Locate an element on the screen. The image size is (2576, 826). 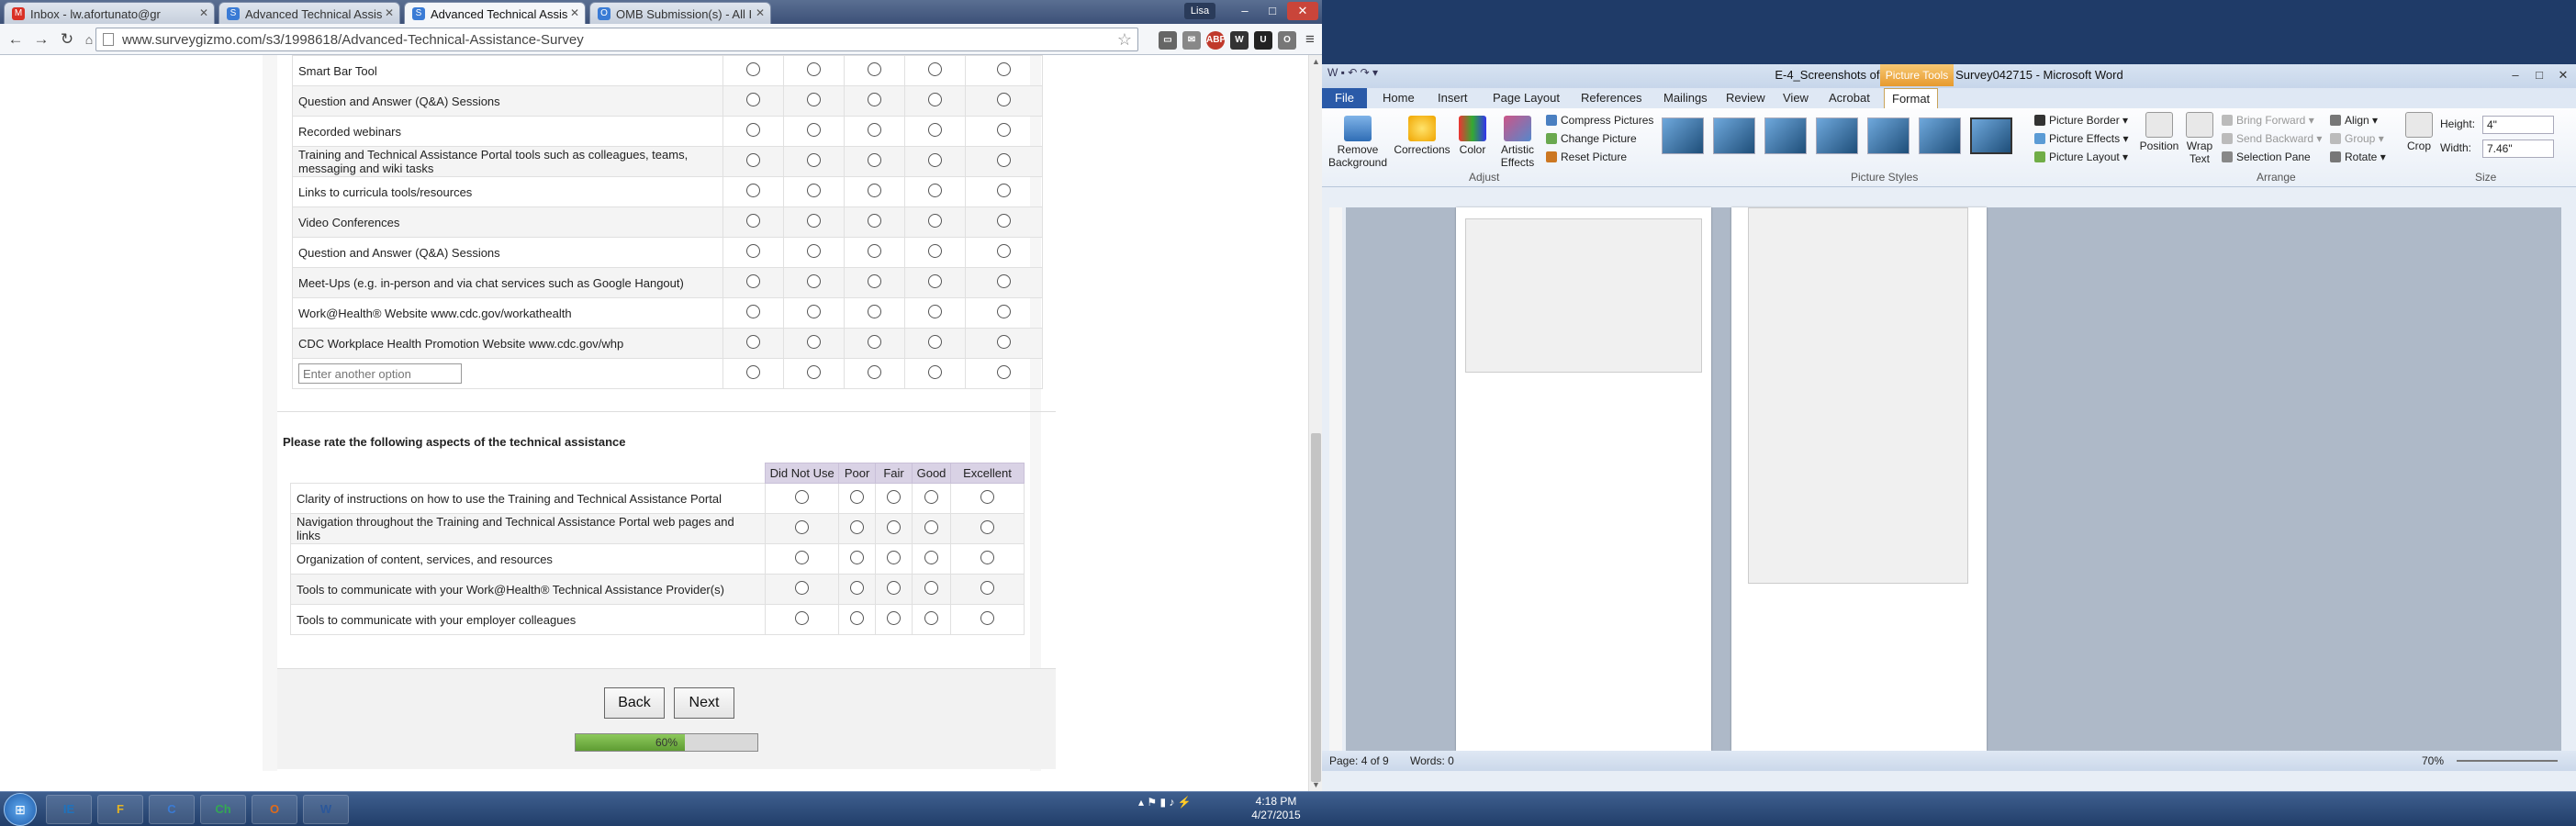
scroll-down-icon: ▼ is located at coordinates (1316, 785).